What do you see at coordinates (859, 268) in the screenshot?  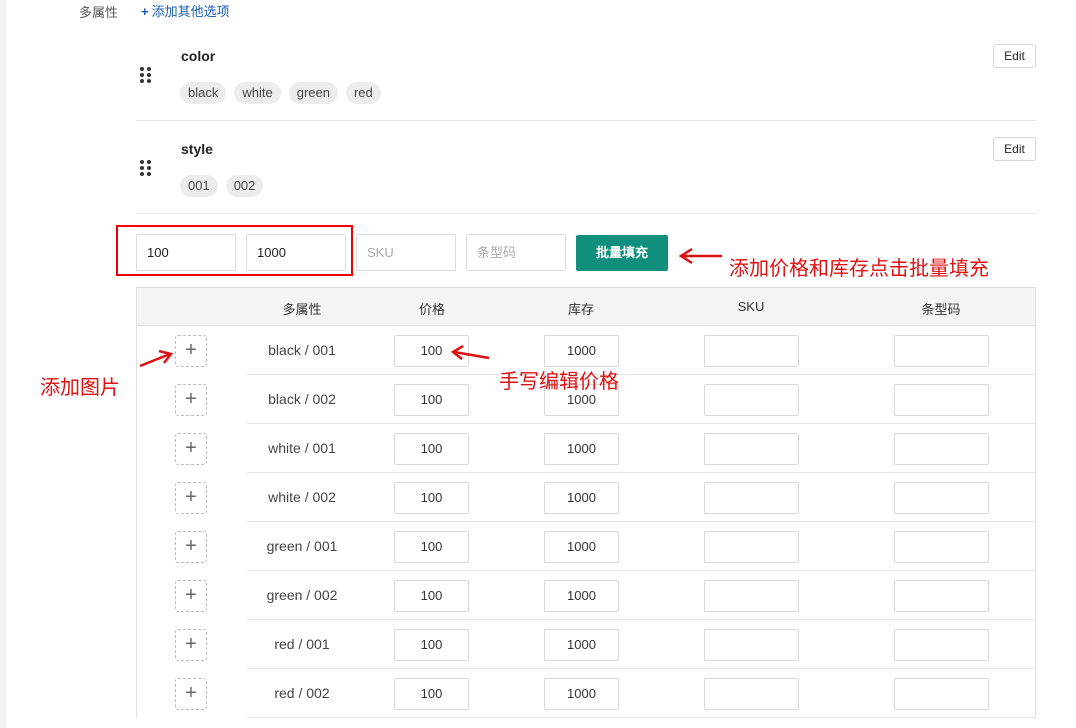 I see `annotation-bulk-fill: 添加价格和库存点击批量填充` at bounding box center [859, 268].